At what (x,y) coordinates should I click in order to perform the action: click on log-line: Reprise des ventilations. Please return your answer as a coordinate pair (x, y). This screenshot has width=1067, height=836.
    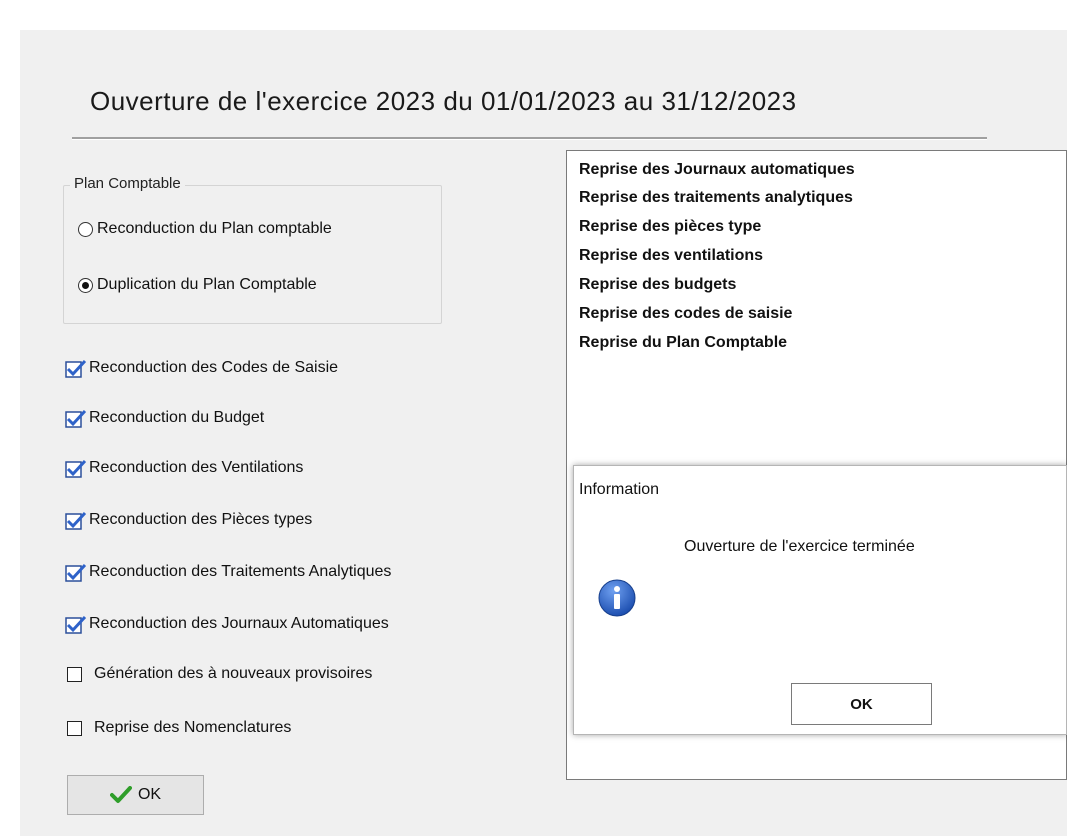
    Looking at the image, I should click on (671, 255).